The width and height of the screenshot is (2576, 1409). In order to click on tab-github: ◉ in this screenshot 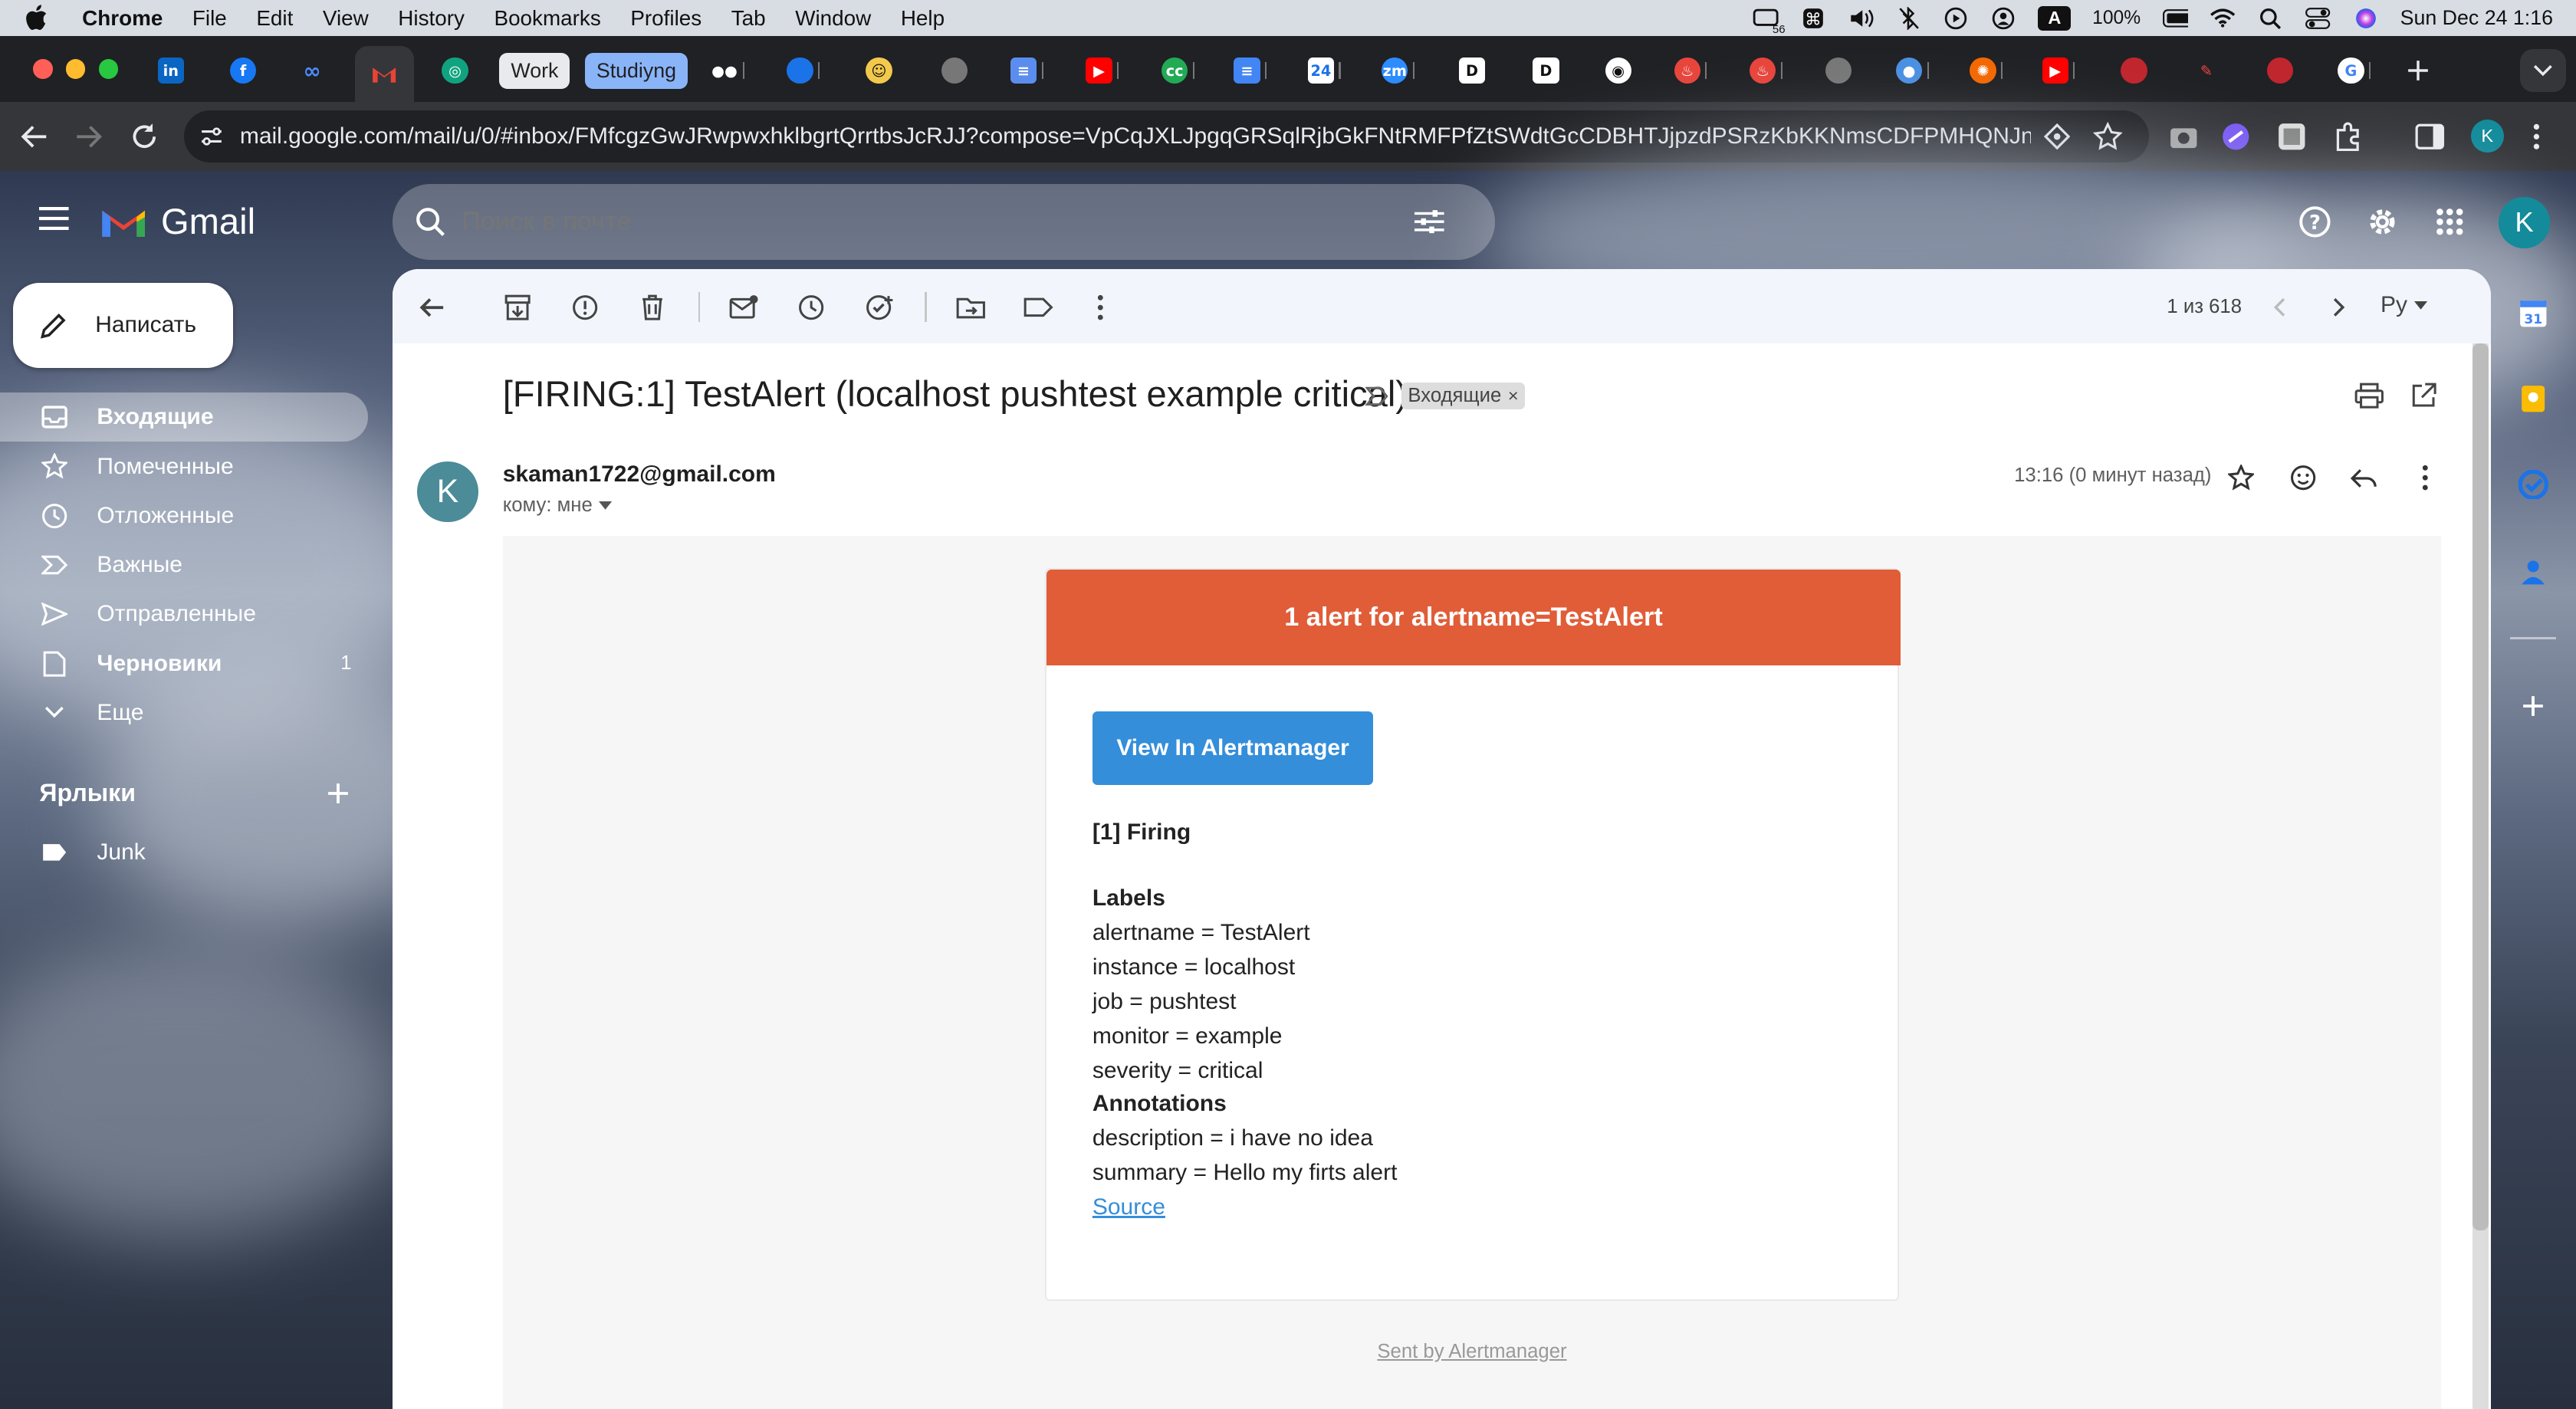, I will do `click(1618, 70)`.